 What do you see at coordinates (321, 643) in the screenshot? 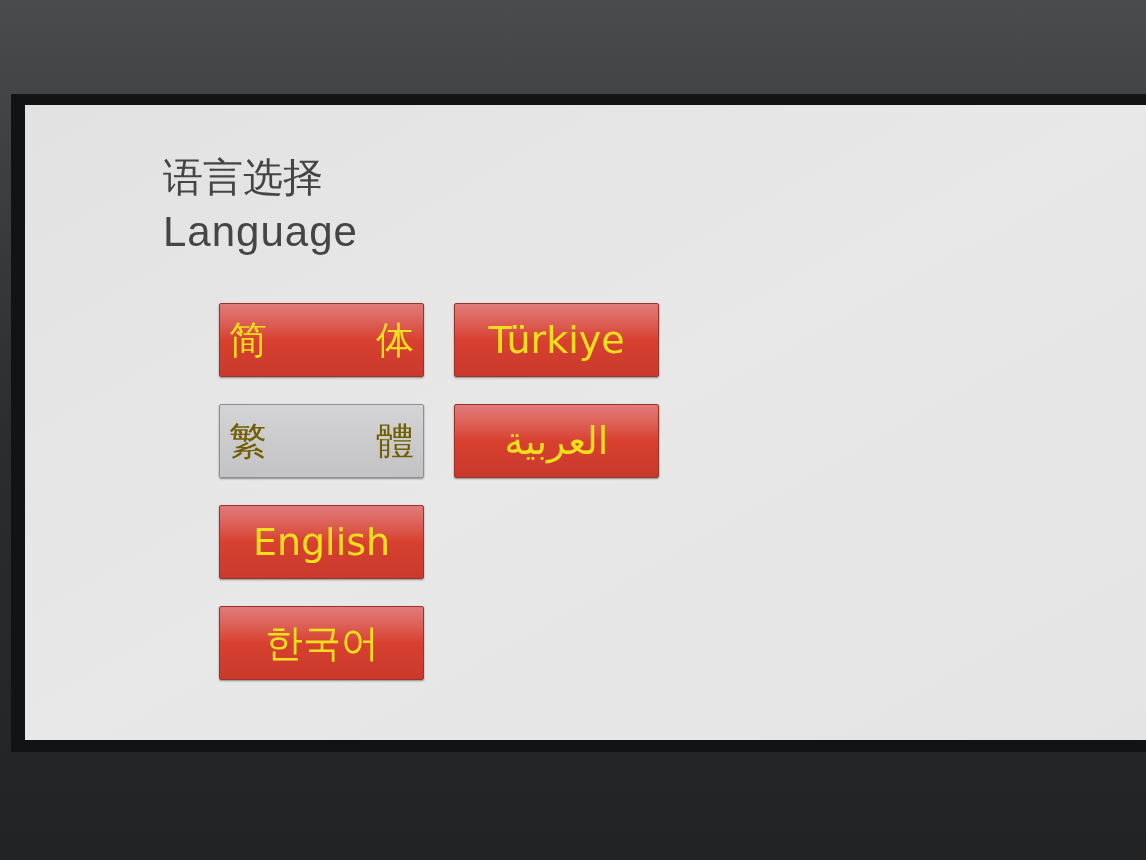
I see `language-button: 한국어` at bounding box center [321, 643].